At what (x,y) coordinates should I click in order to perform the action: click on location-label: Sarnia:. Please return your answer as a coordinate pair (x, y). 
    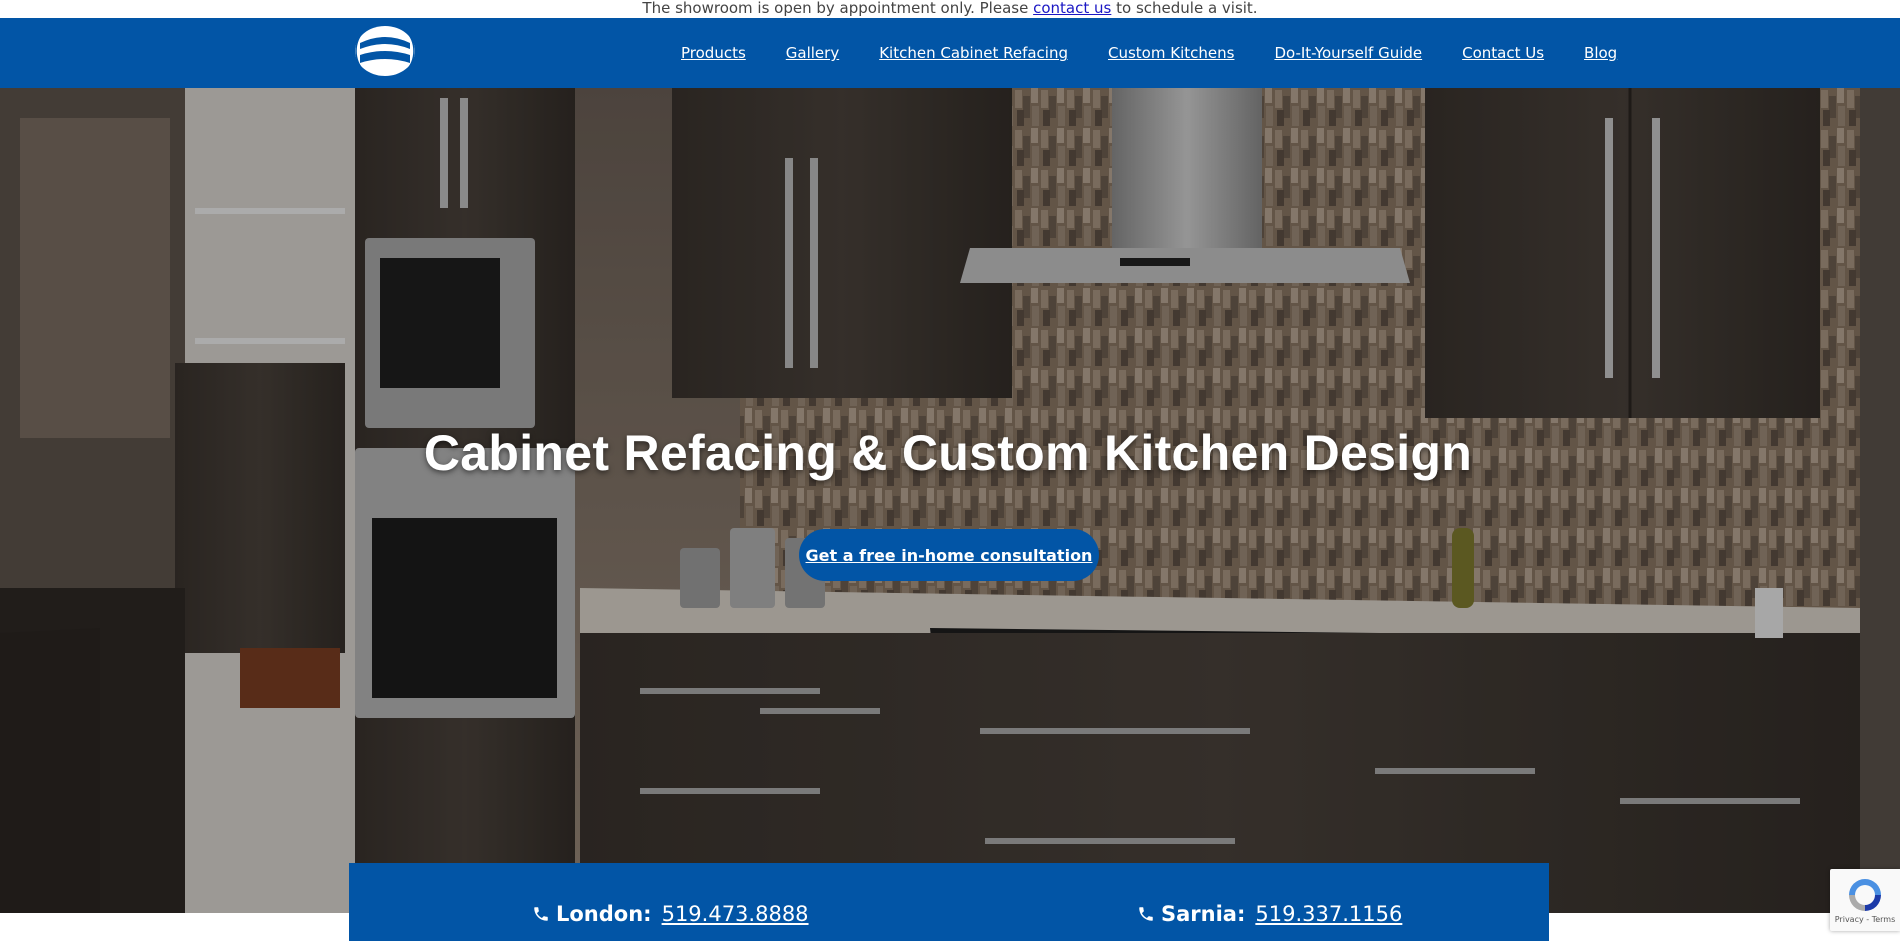
    Looking at the image, I should click on (1203, 914).